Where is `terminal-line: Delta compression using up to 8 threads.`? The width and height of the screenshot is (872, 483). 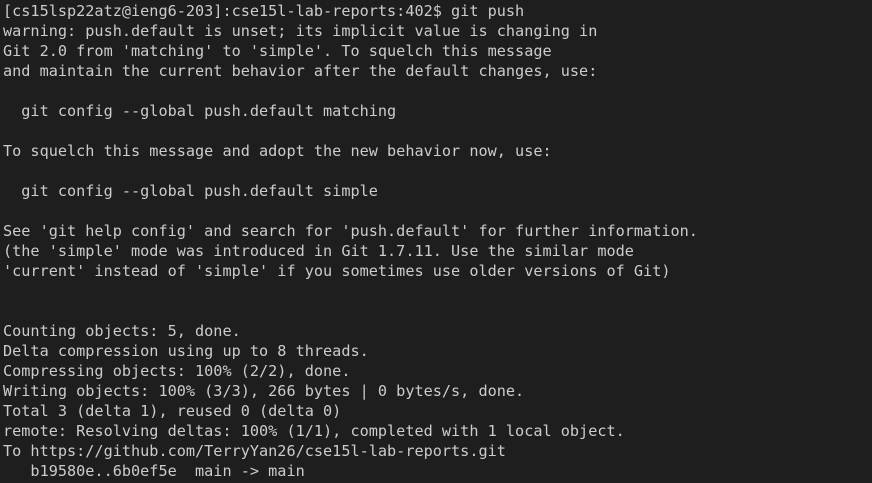
terminal-line: Delta compression using up to 8 threads. is located at coordinates (186, 351).